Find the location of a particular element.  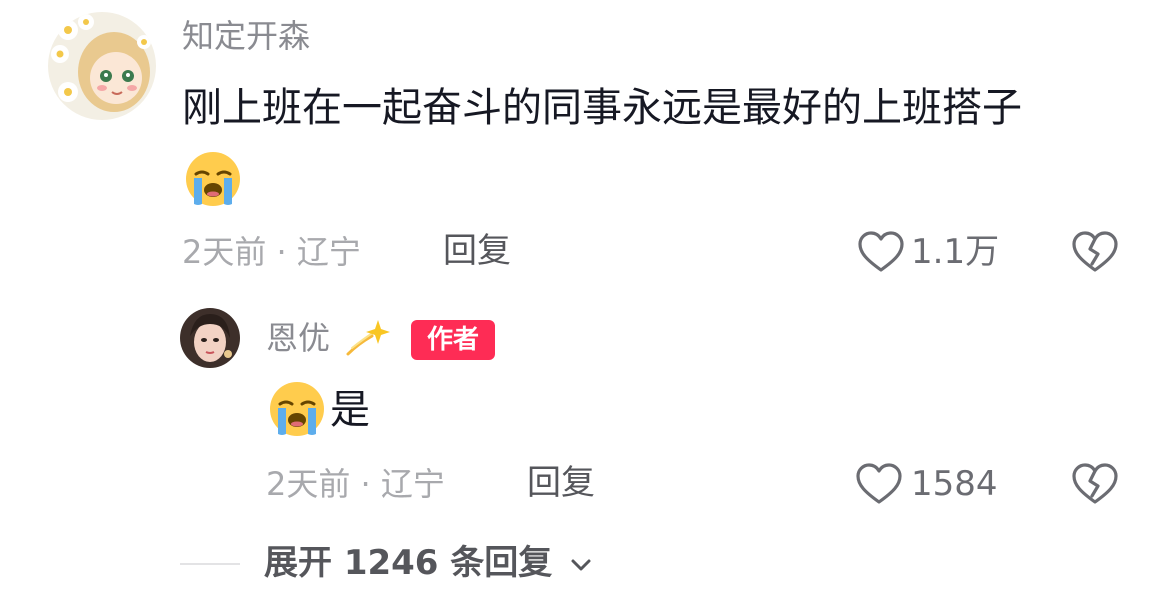

commenter-username: 知定开森 is located at coordinates (246, 36).